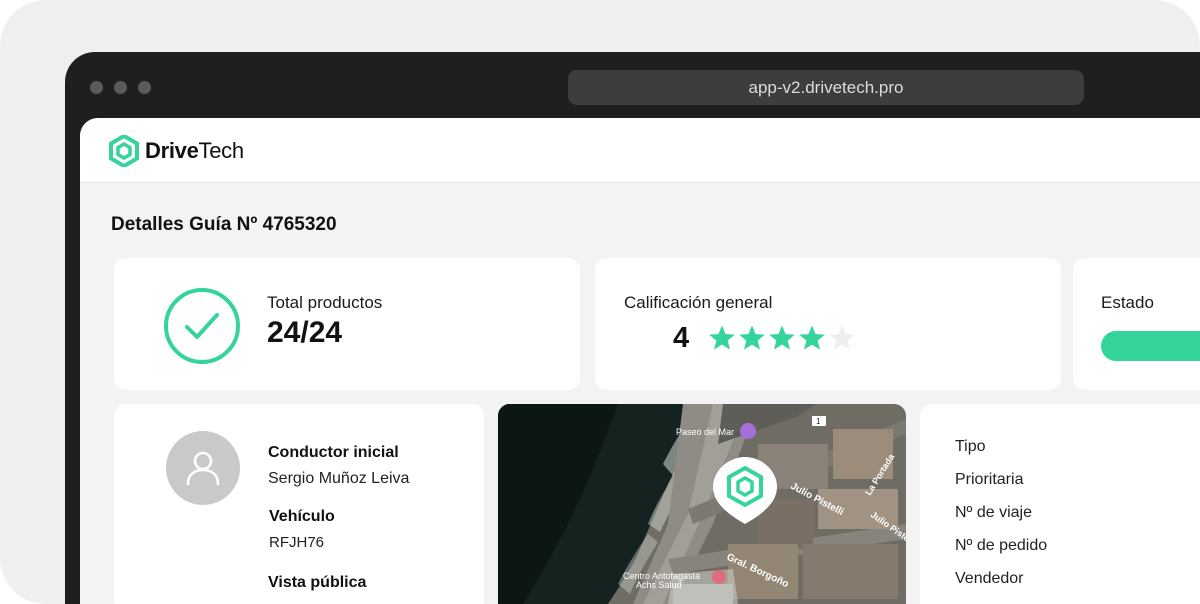 This screenshot has width=1200, height=604. I want to click on window-minimize-dot, so click(120, 87).